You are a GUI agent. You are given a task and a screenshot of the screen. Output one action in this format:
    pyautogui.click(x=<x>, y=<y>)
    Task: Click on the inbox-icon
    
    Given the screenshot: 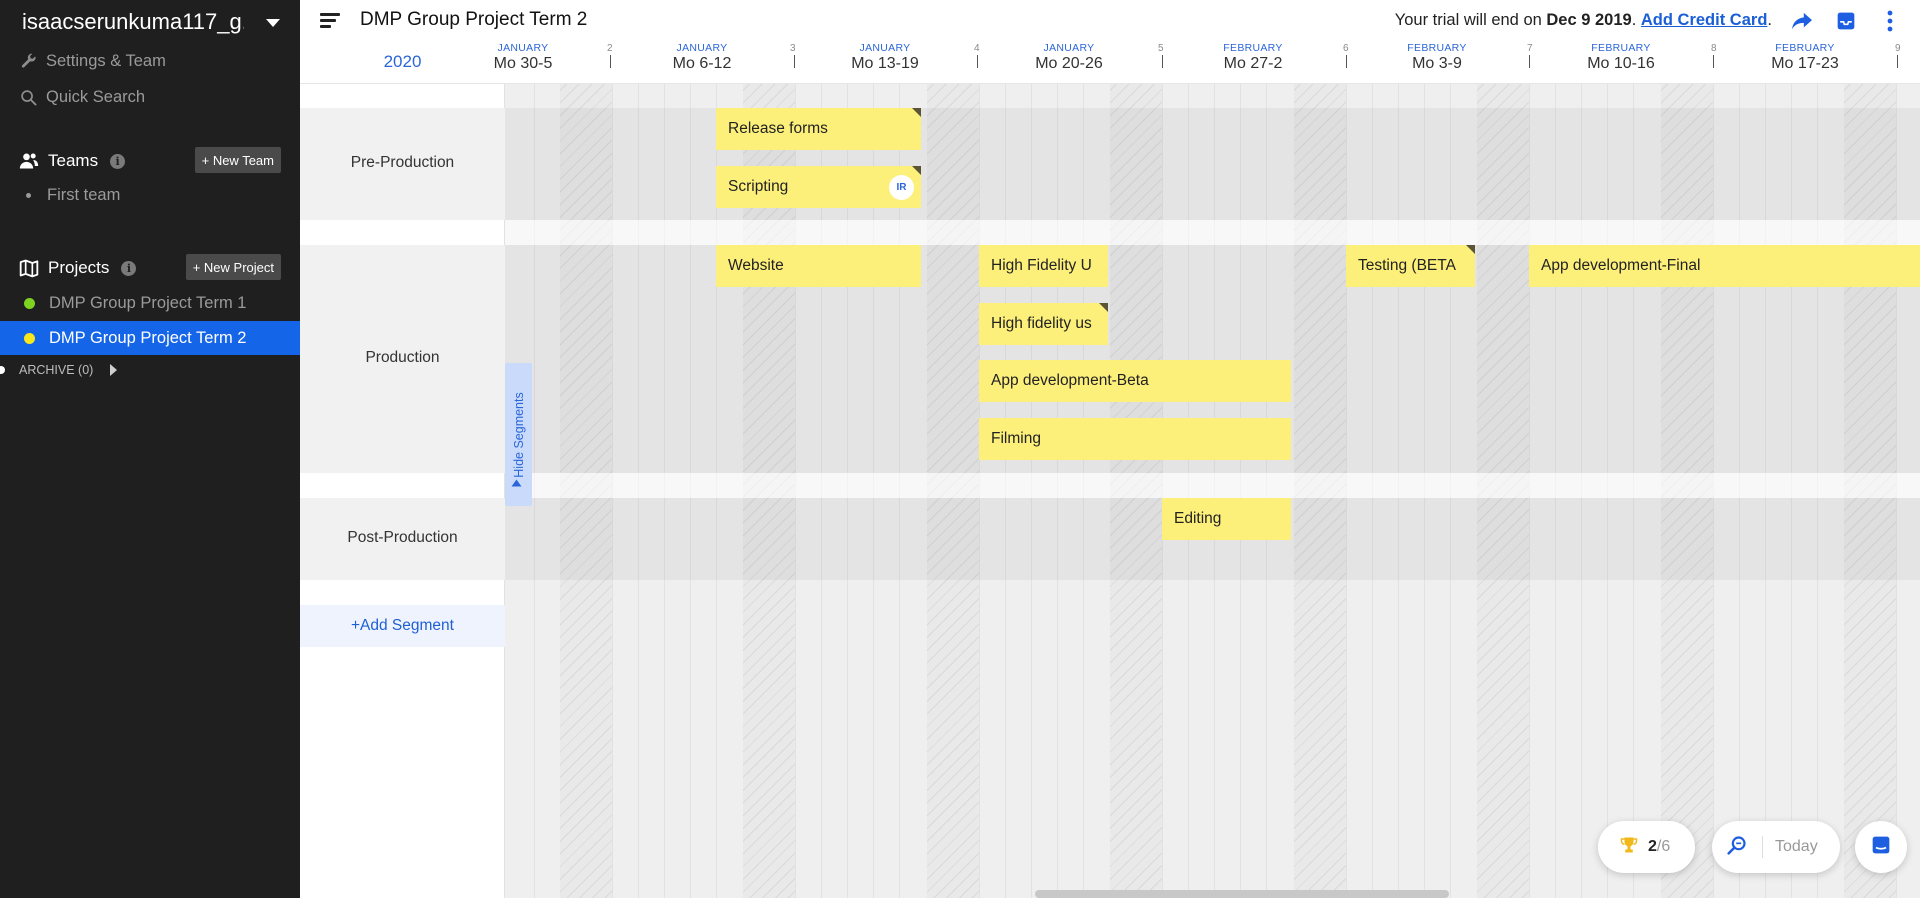 What is the action you would take?
    pyautogui.click(x=1846, y=21)
    